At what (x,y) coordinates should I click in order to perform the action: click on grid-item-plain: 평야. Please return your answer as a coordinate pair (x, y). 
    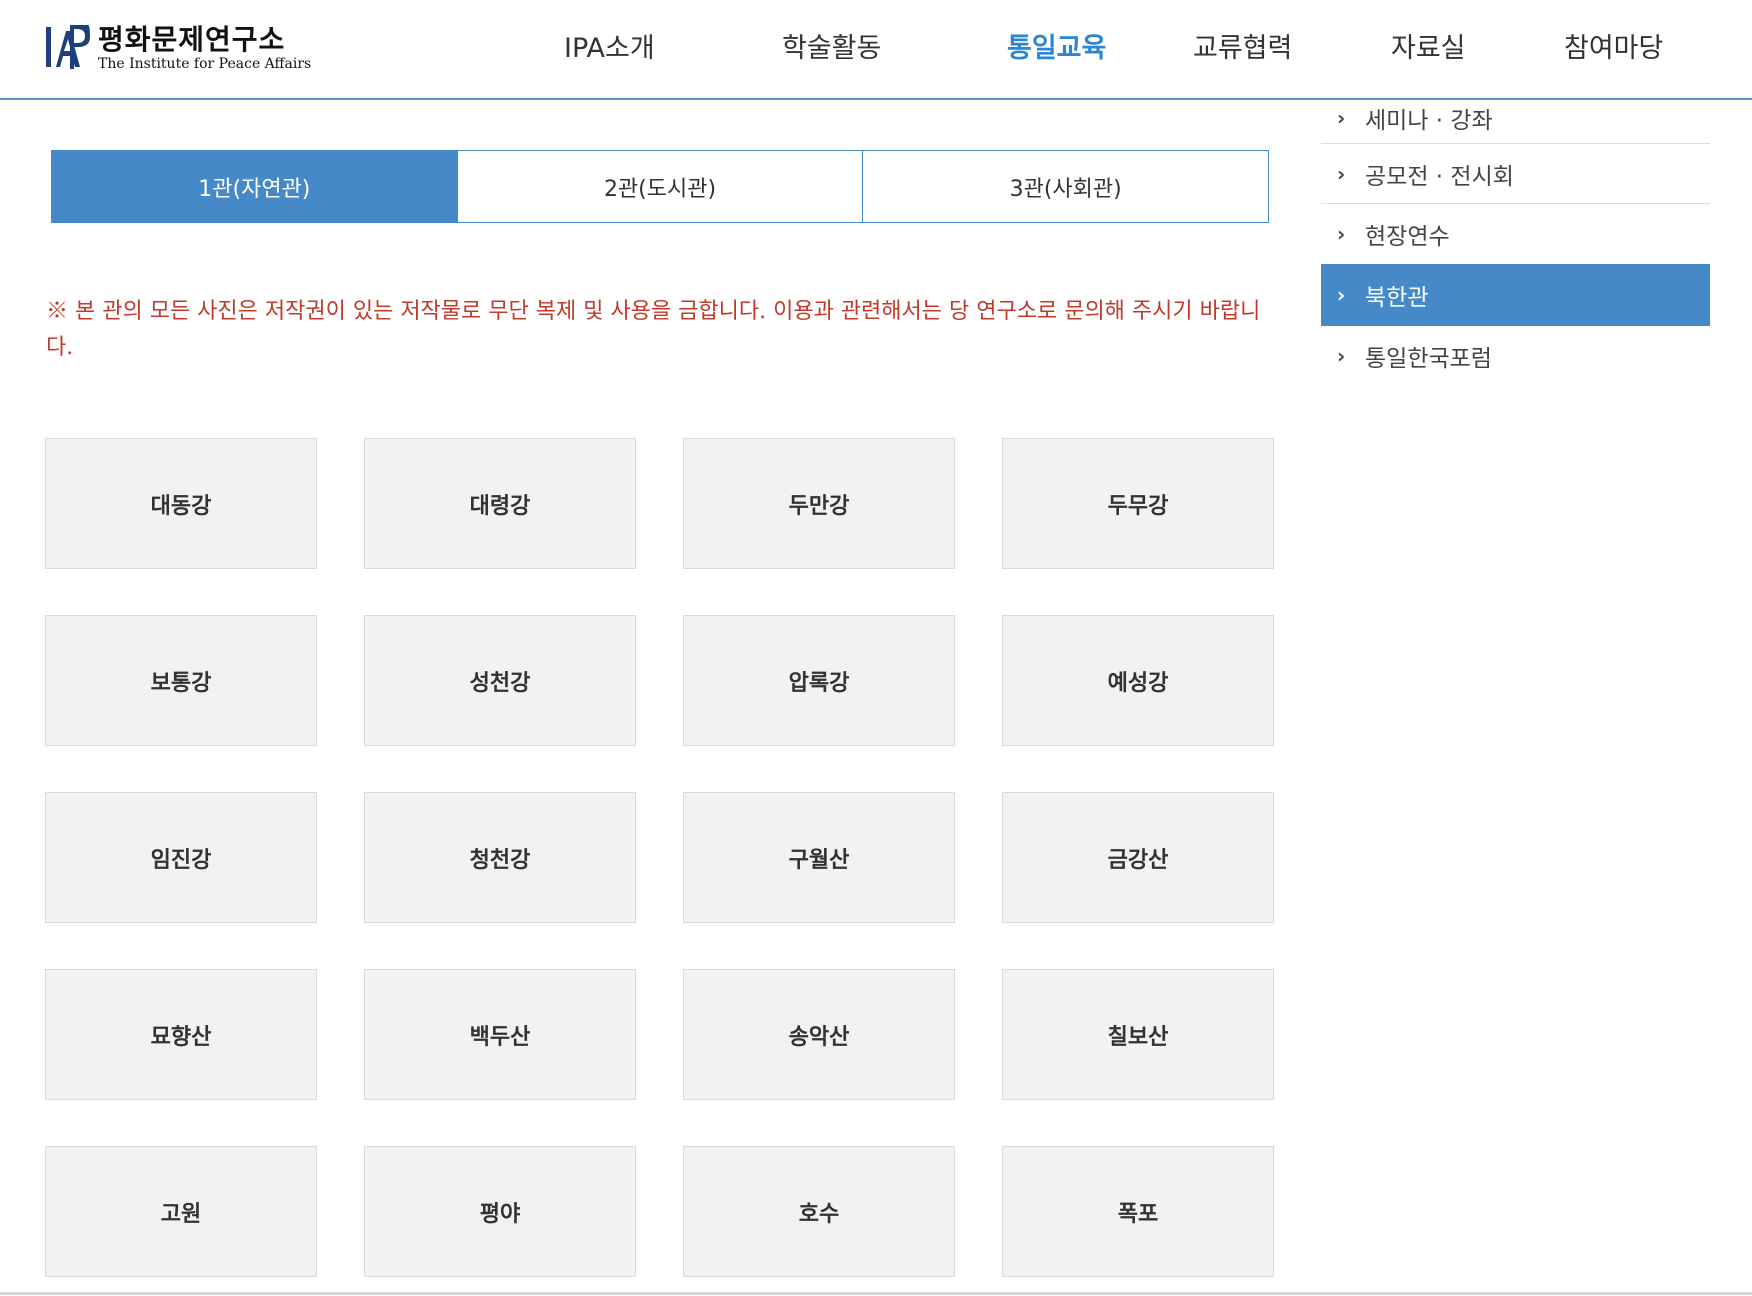
    Looking at the image, I should click on (500, 1211).